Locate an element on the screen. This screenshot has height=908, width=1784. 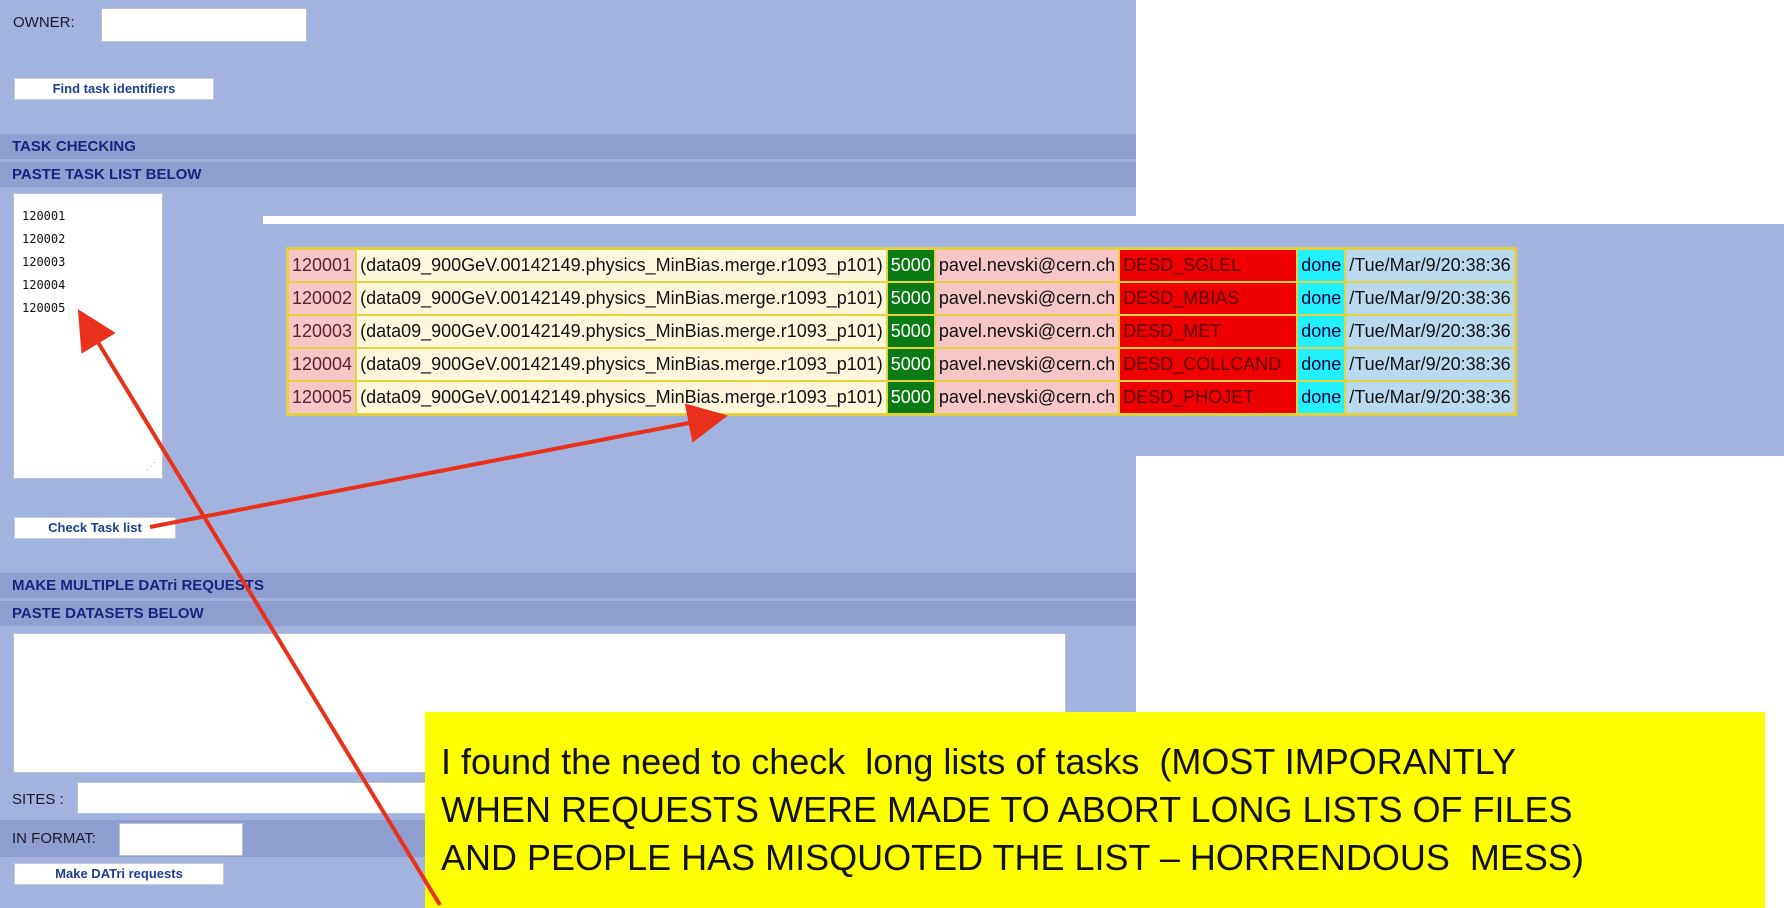
in-format-label: IN FORMAT: is located at coordinates (54, 838).